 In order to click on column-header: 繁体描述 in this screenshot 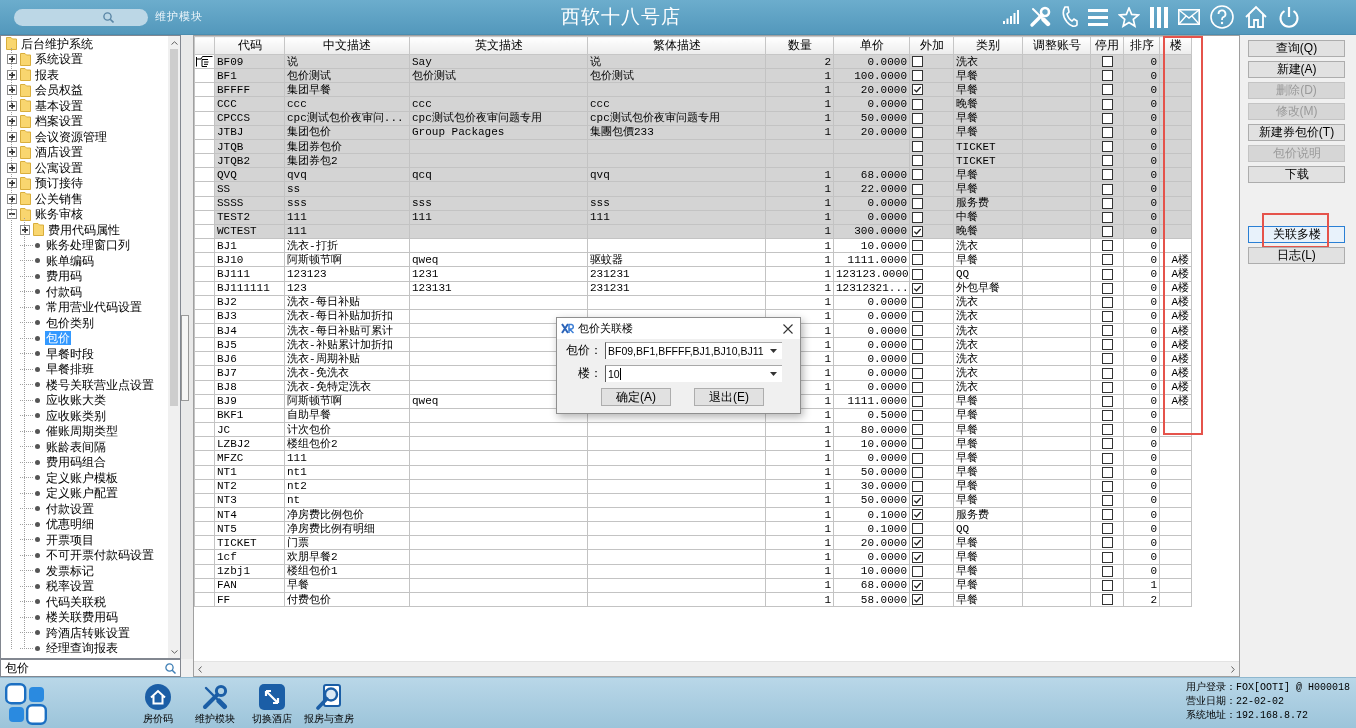, I will do `click(676, 45)`.